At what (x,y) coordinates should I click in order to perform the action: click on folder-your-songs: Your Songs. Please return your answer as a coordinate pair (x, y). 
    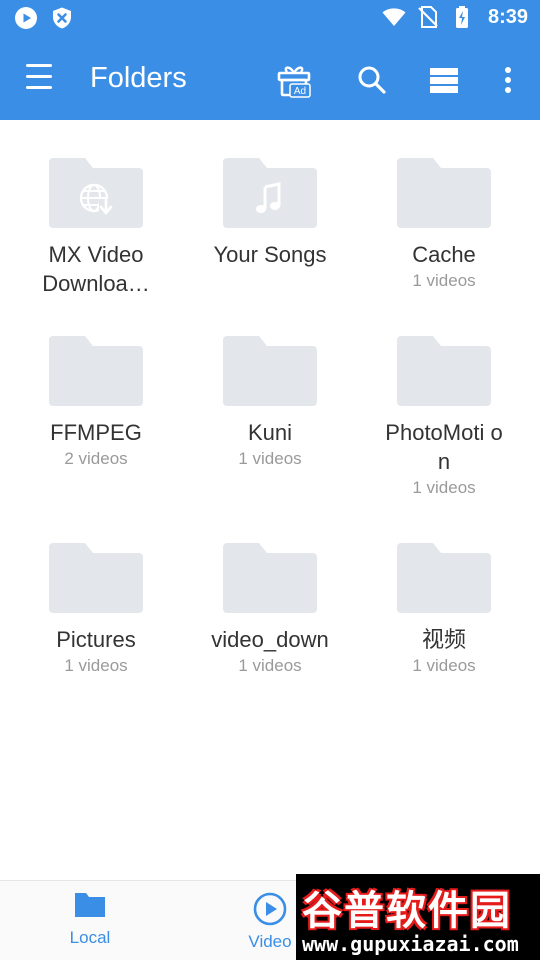
    Looking at the image, I should click on (270, 212).